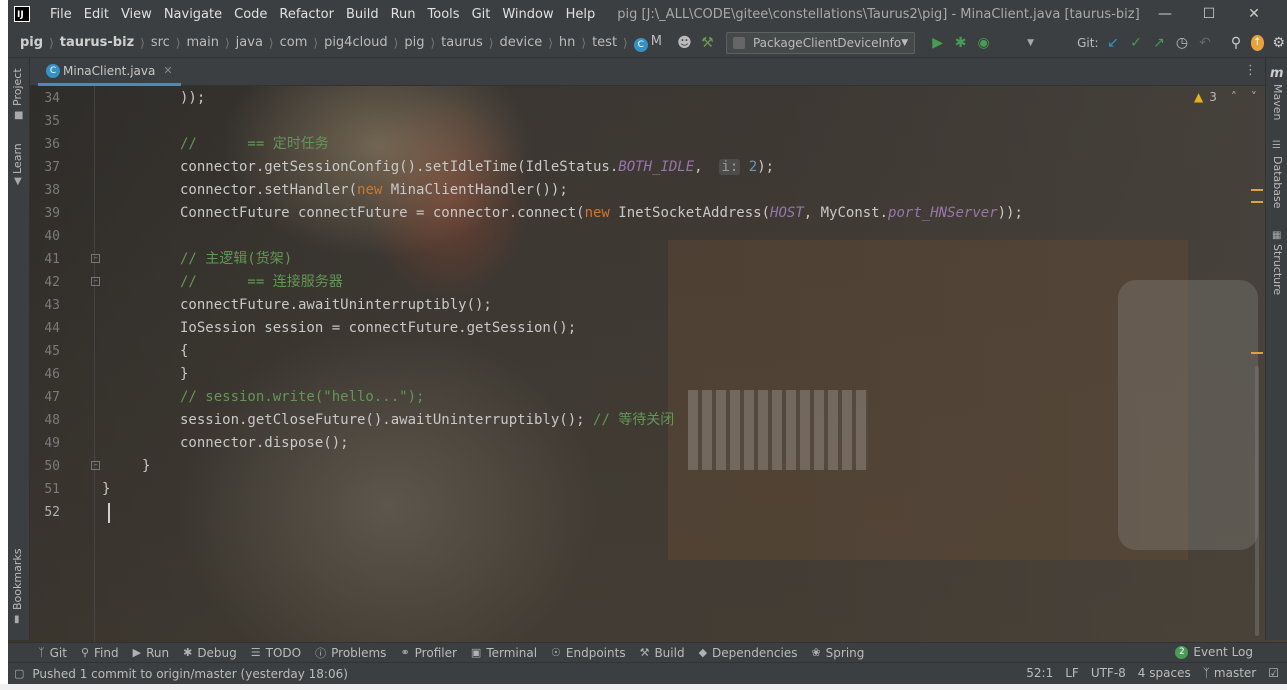  What do you see at coordinates (1278, 43) in the screenshot?
I see `settings-icon: ⚙` at bounding box center [1278, 43].